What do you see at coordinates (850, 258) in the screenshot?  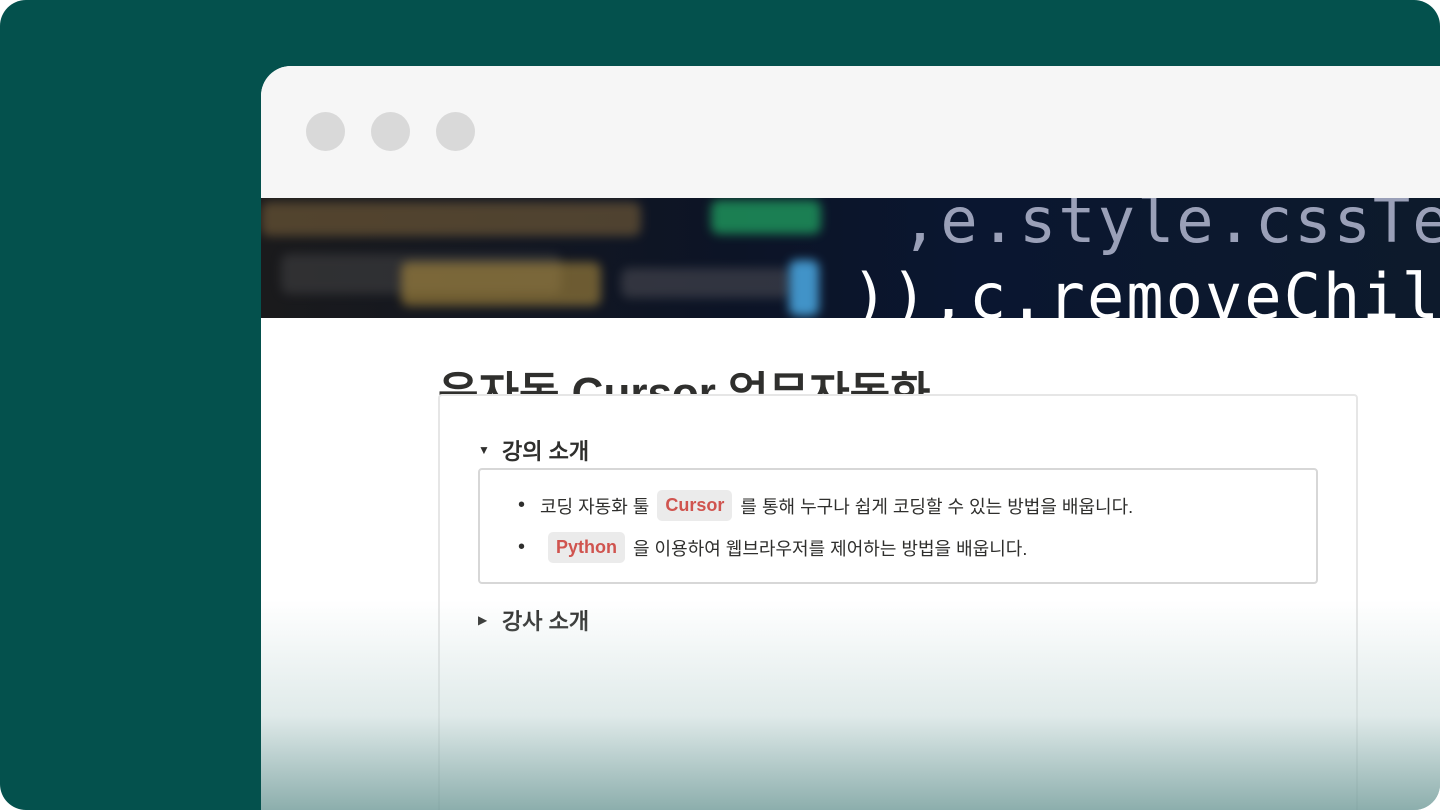 I see `cover-image: ,e.style.cssTe )),c.removeChil` at bounding box center [850, 258].